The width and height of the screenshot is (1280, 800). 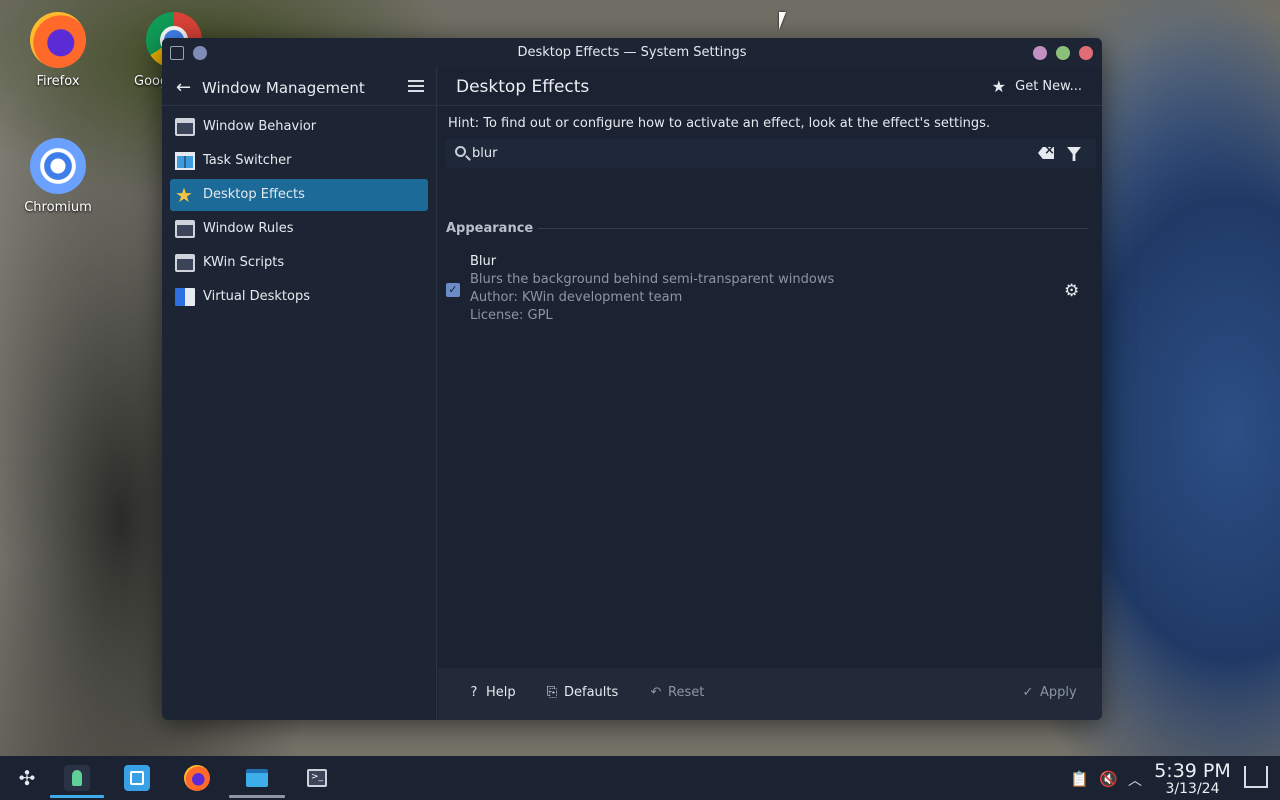 What do you see at coordinates (77, 796) in the screenshot?
I see `task-active-indicator` at bounding box center [77, 796].